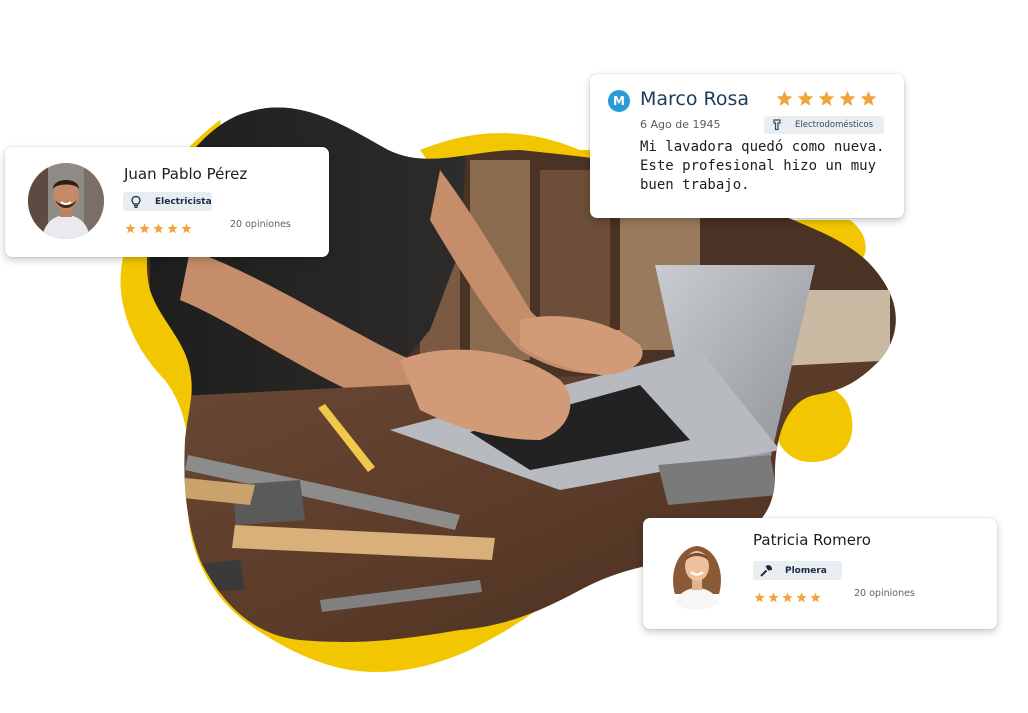 This screenshot has height=713, width=1028. Describe the element at coordinates (66, 201) in the screenshot. I see `avatar-juan` at that location.